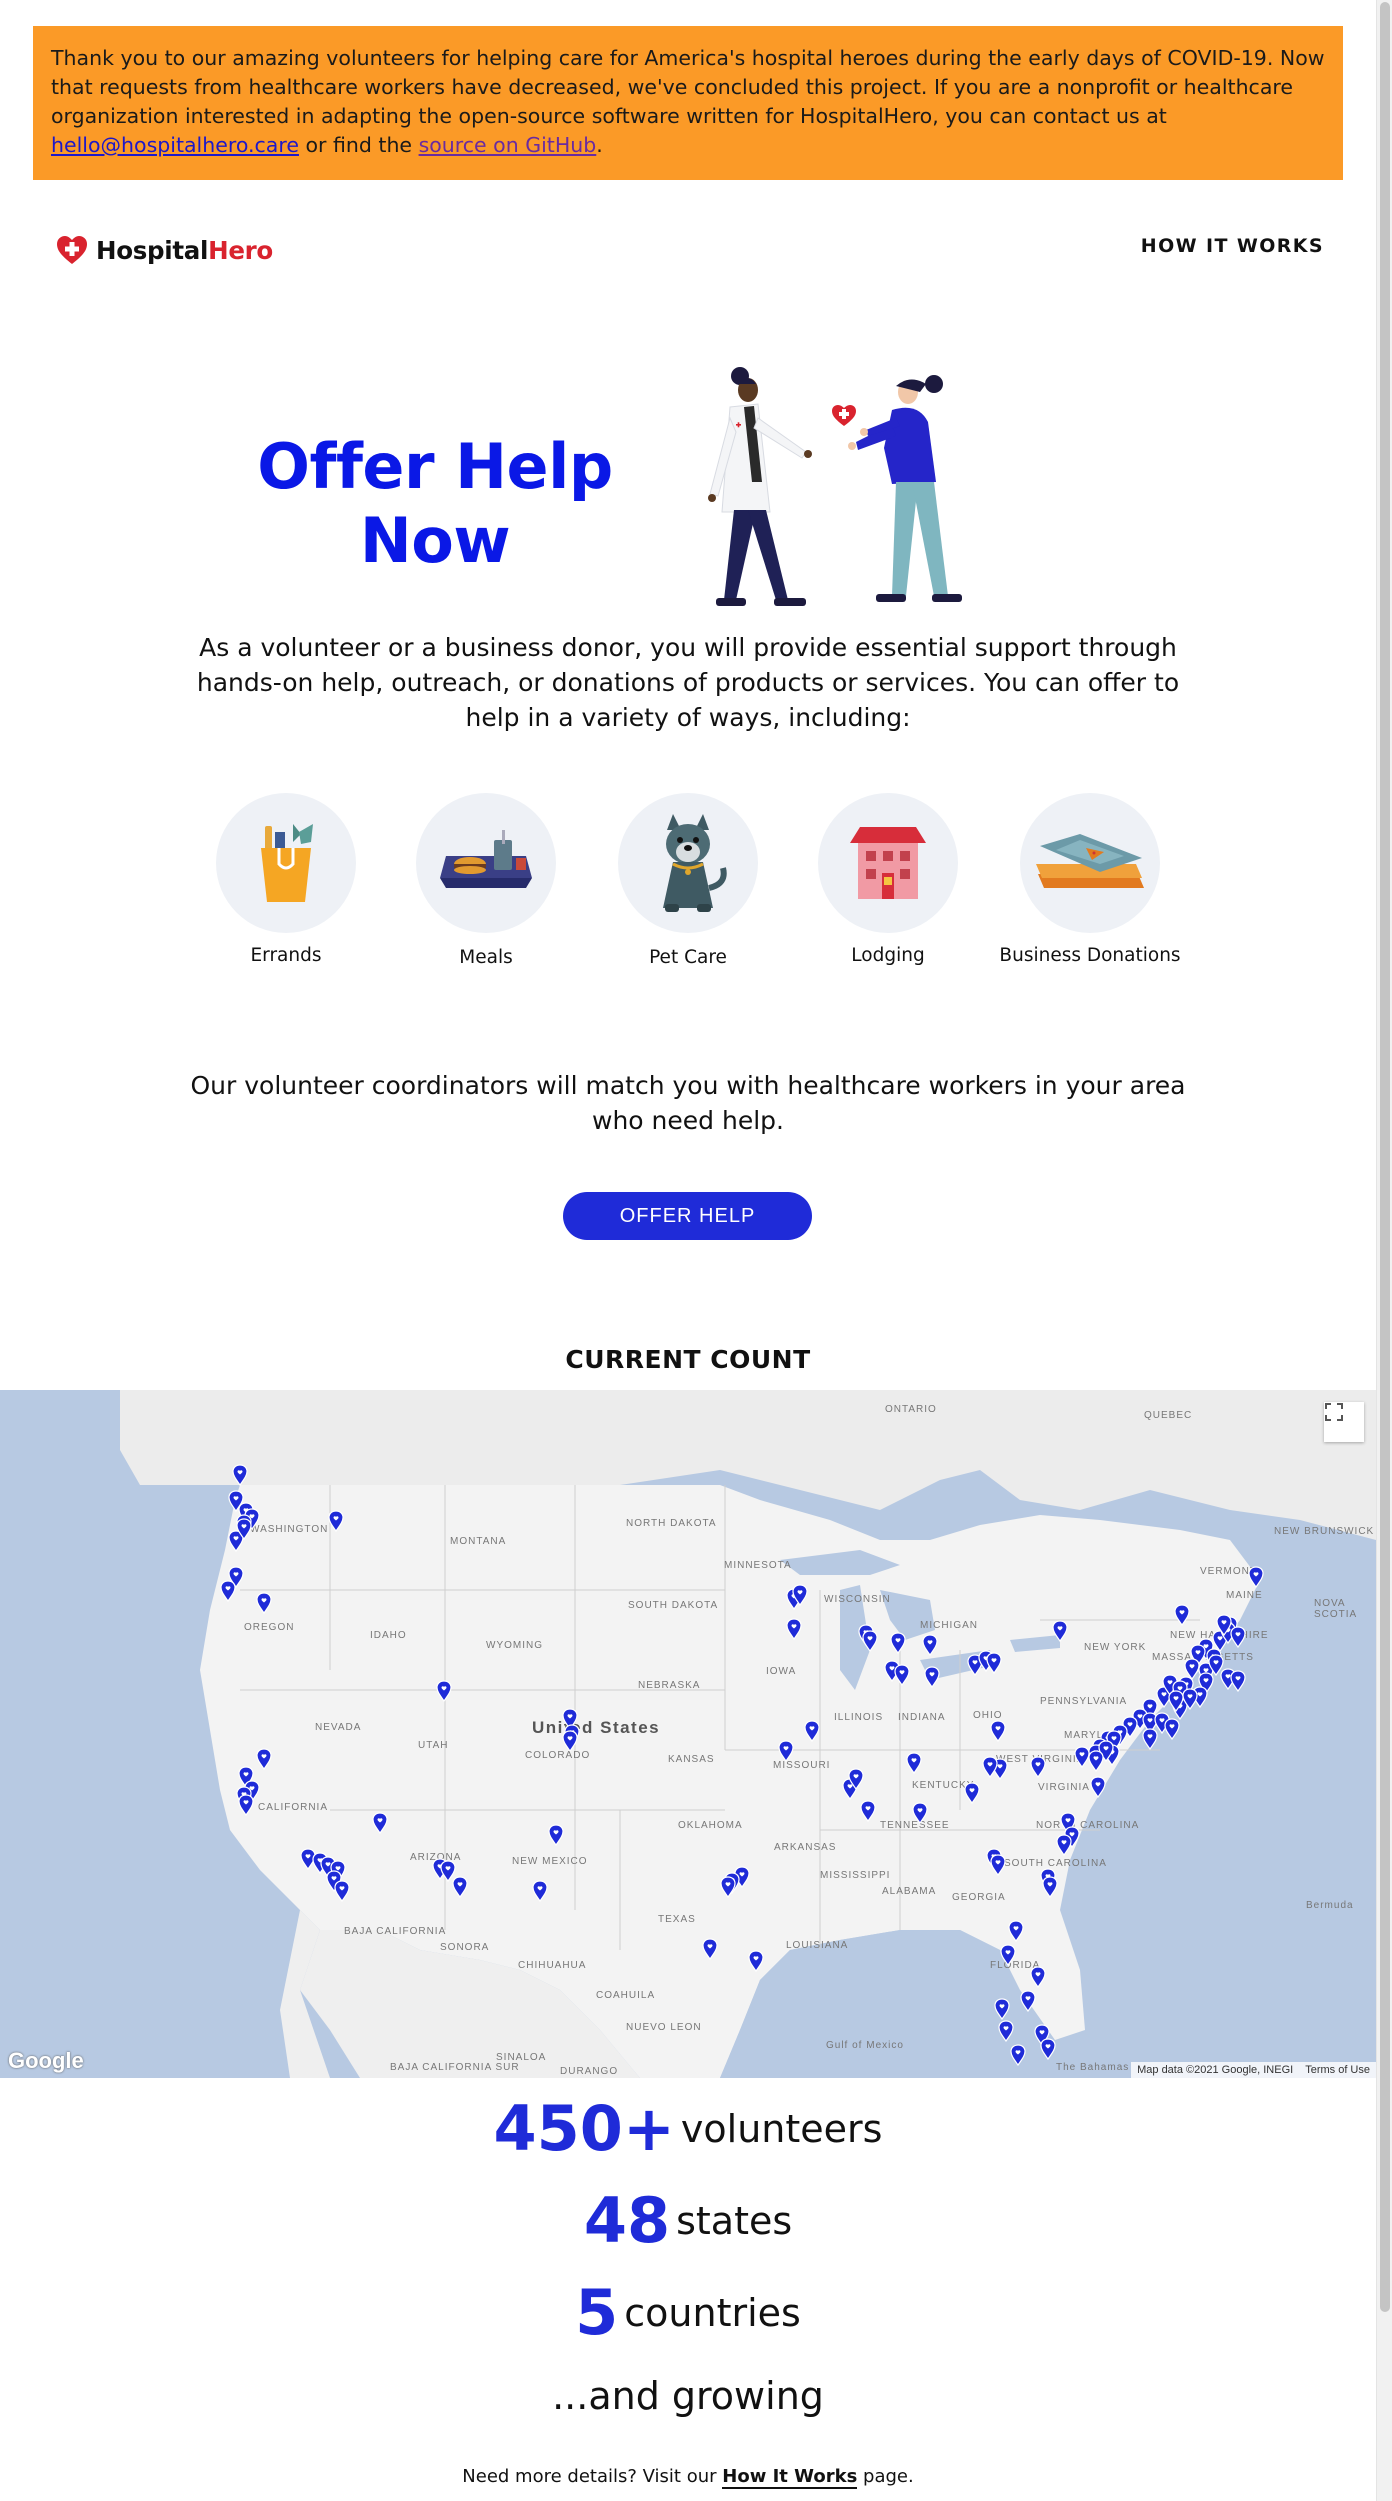 The image size is (1392, 2501). Describe the element at coordinates (949, 1625) in the screenshot. I see `map-label: MICHIGAN` at that location.